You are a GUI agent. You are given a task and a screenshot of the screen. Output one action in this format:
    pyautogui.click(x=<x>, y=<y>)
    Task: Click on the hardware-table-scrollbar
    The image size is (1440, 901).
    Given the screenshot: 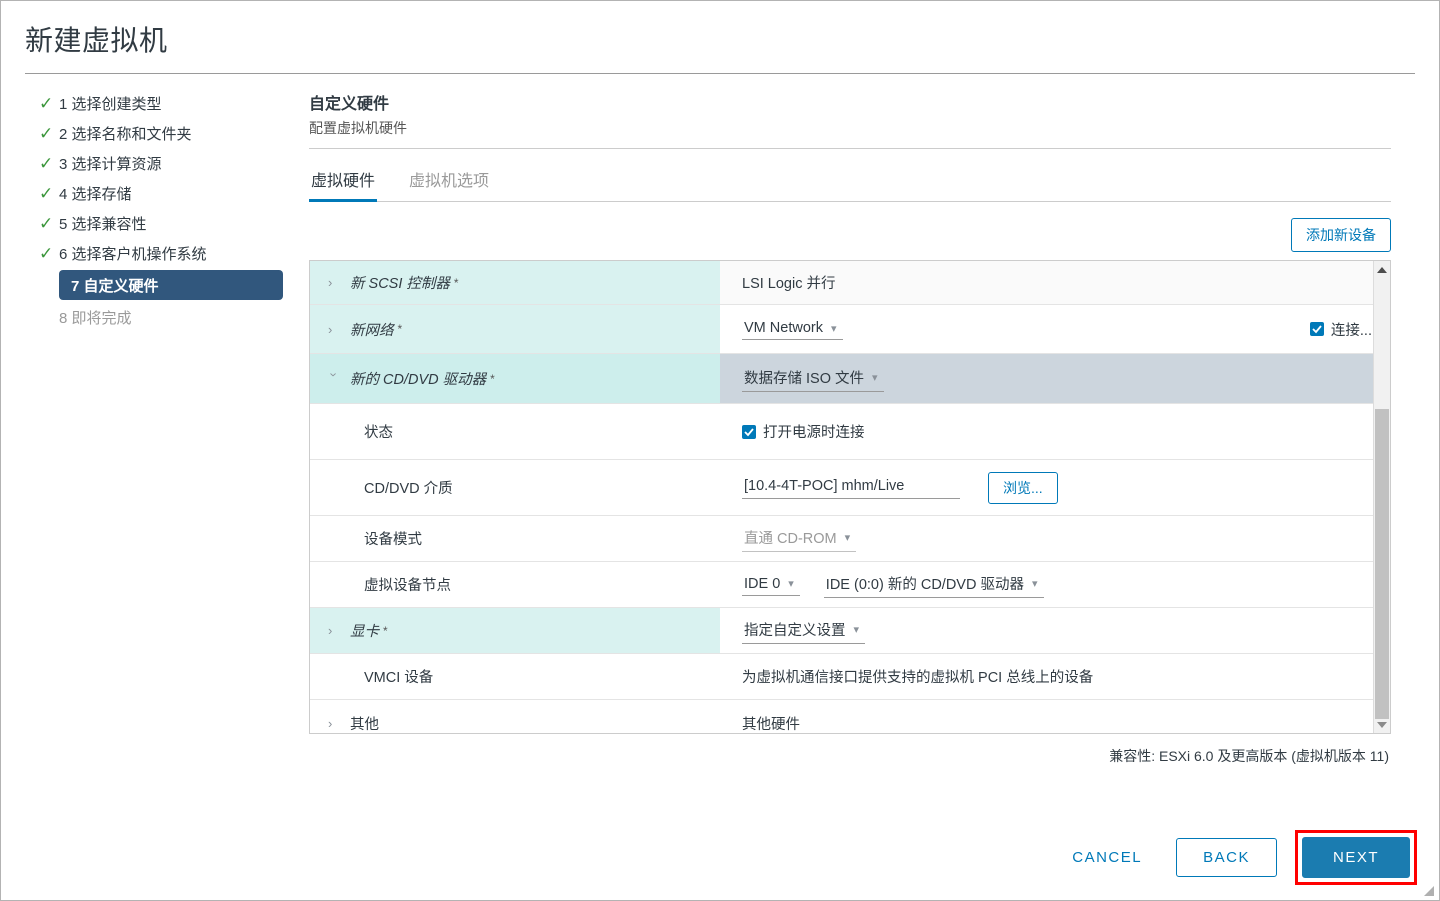 What is the action you would take?
    pyautogui.click(x=1381, y=497)
    